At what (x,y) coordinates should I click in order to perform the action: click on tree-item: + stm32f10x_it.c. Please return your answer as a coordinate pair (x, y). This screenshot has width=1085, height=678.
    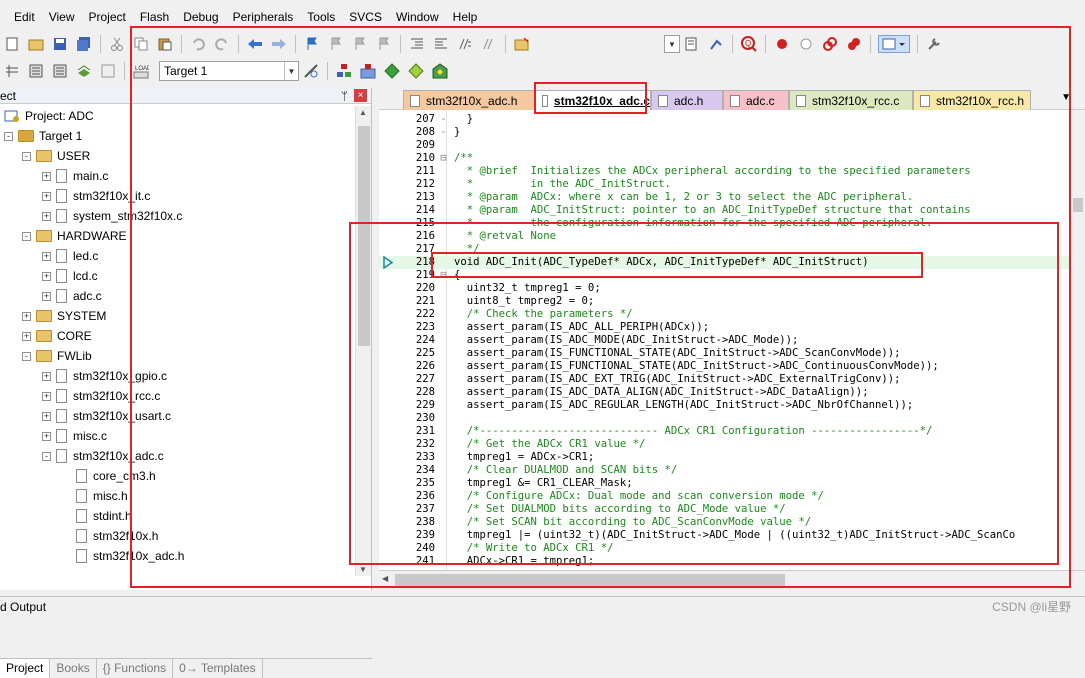
    Looking at the image, I should click on (96, 196).